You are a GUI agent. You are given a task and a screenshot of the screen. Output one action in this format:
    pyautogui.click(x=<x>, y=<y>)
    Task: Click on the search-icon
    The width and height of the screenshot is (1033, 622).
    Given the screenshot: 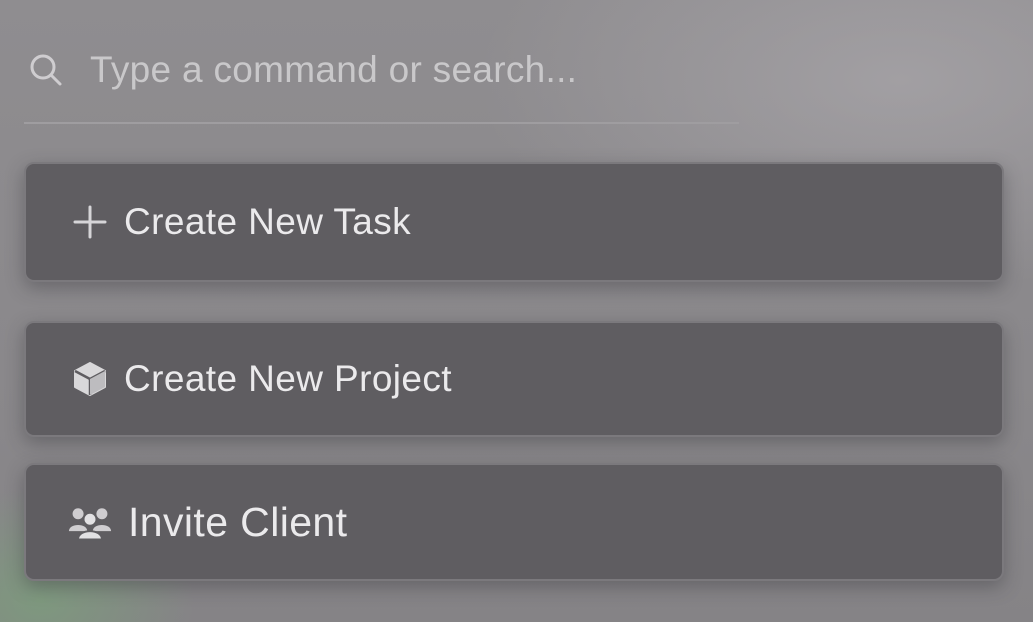 What is the action you would take?
    pyautogui.click(x=48, y=70)
    